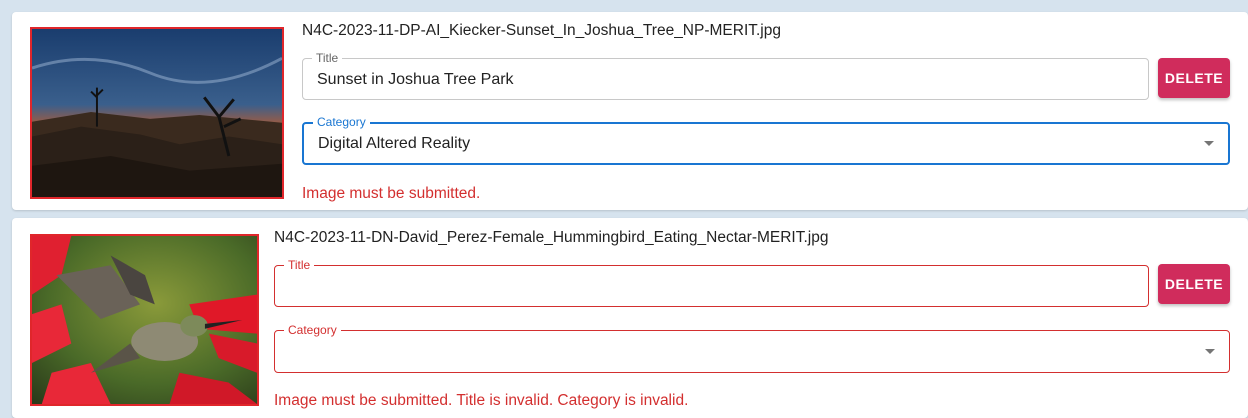 Image resolution: width=1248 pixels, height=418 pixels. What do you see at coordinates (725, 75) in the screenshot?
I see `title-field: Title Sunset in Joshua Tree Park` at bounding box center [725, 75].